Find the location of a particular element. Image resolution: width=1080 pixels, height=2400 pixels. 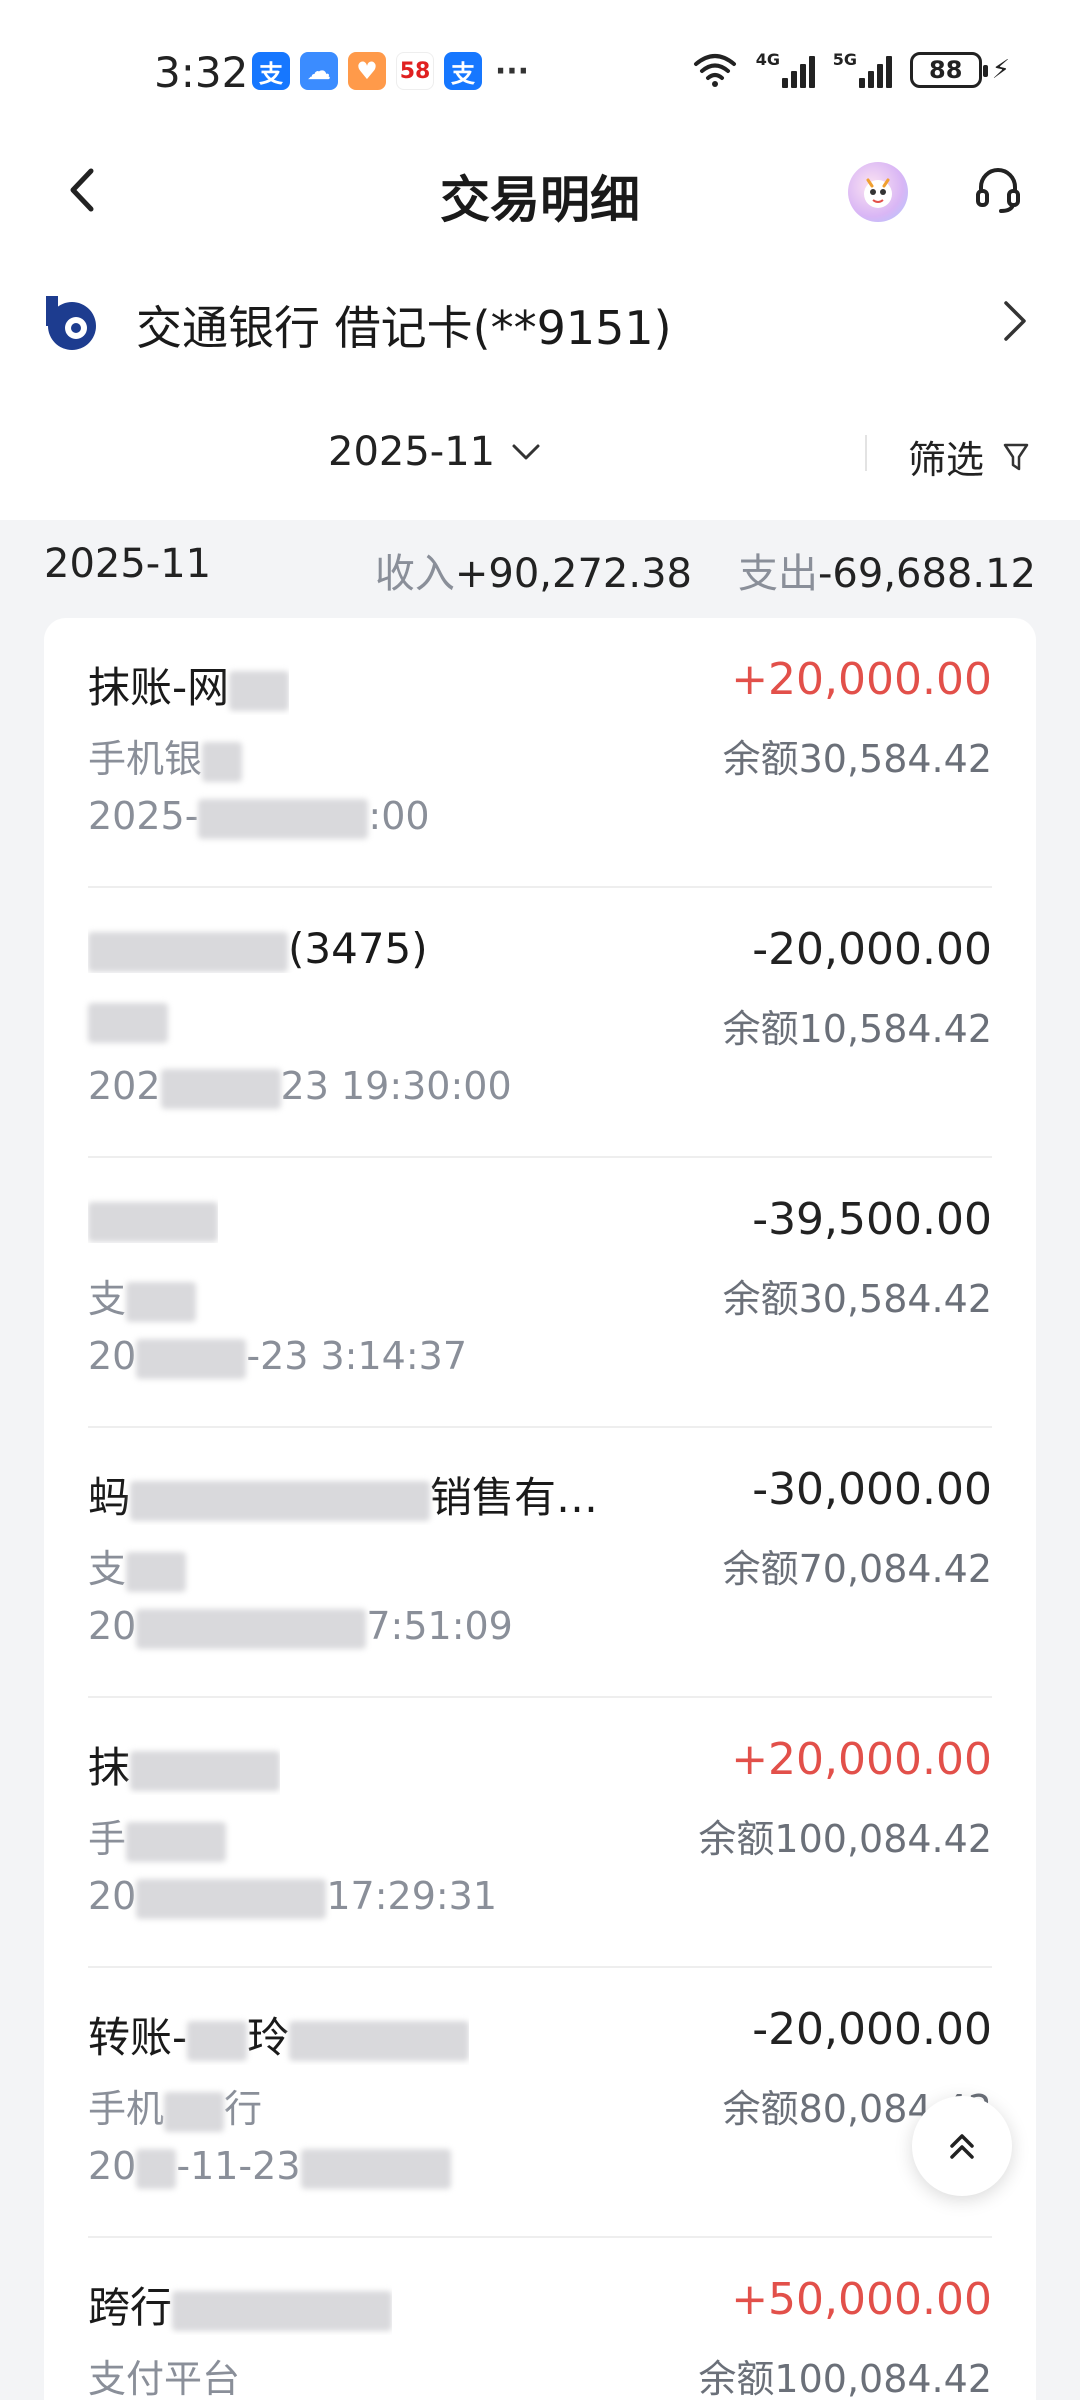

transaction-balance: 余额70,084.42 is located at coordinates (857, 1569).